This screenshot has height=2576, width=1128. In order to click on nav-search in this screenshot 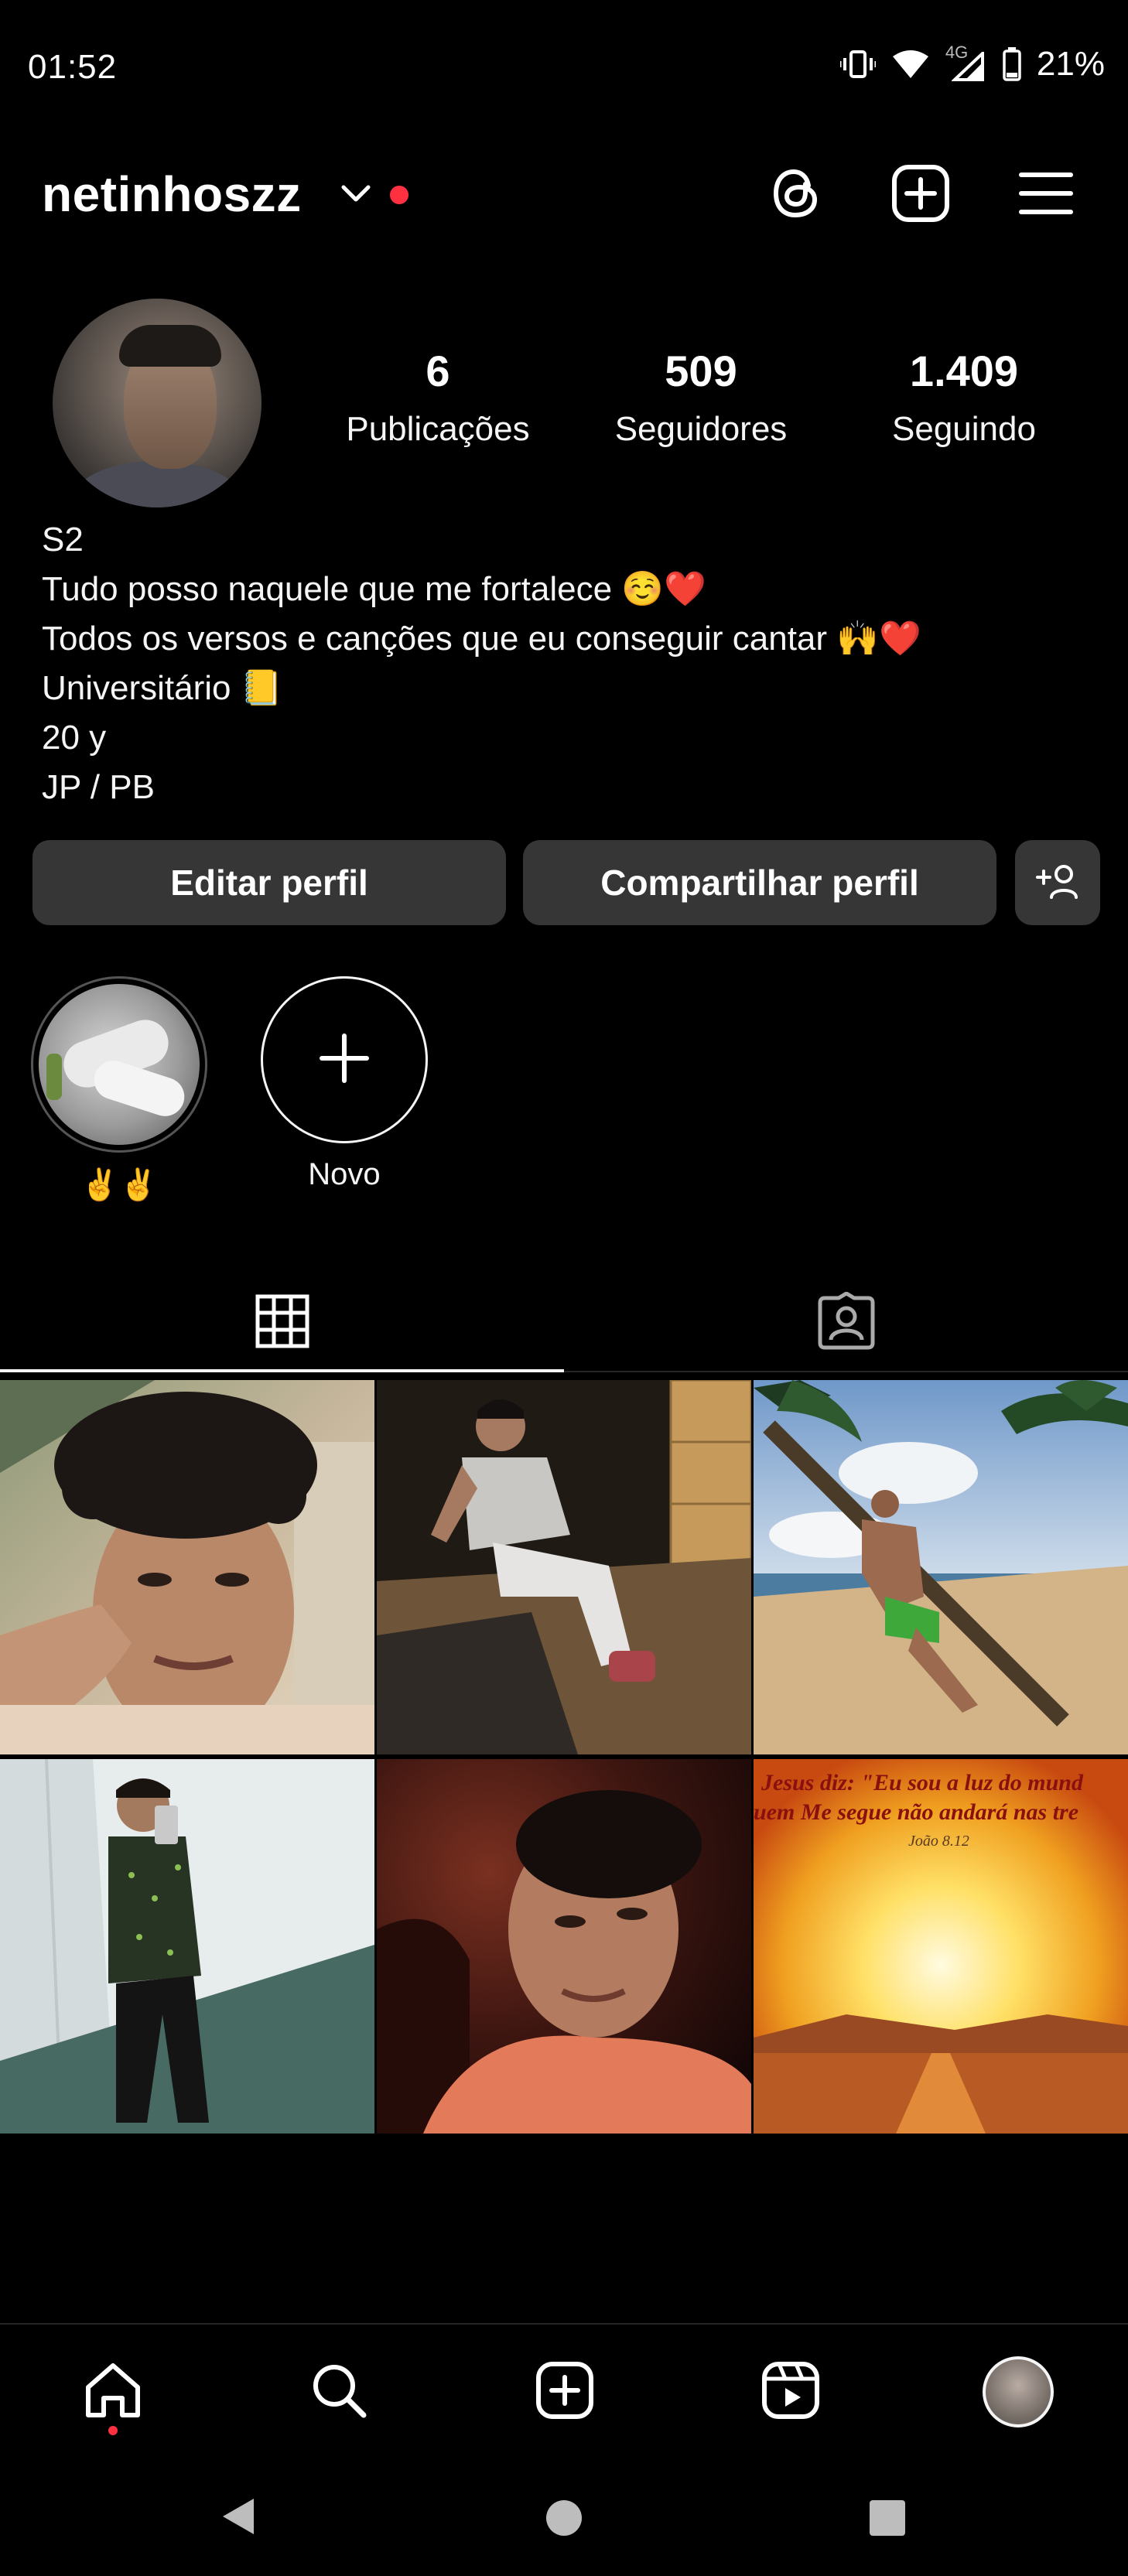, I will do `click(339, 2392)`.